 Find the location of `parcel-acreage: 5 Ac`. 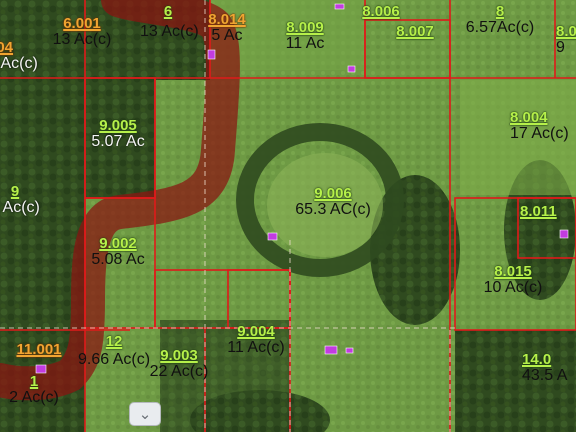

parcel-acreage: 5 Ac is located at coordinates (227, 35).